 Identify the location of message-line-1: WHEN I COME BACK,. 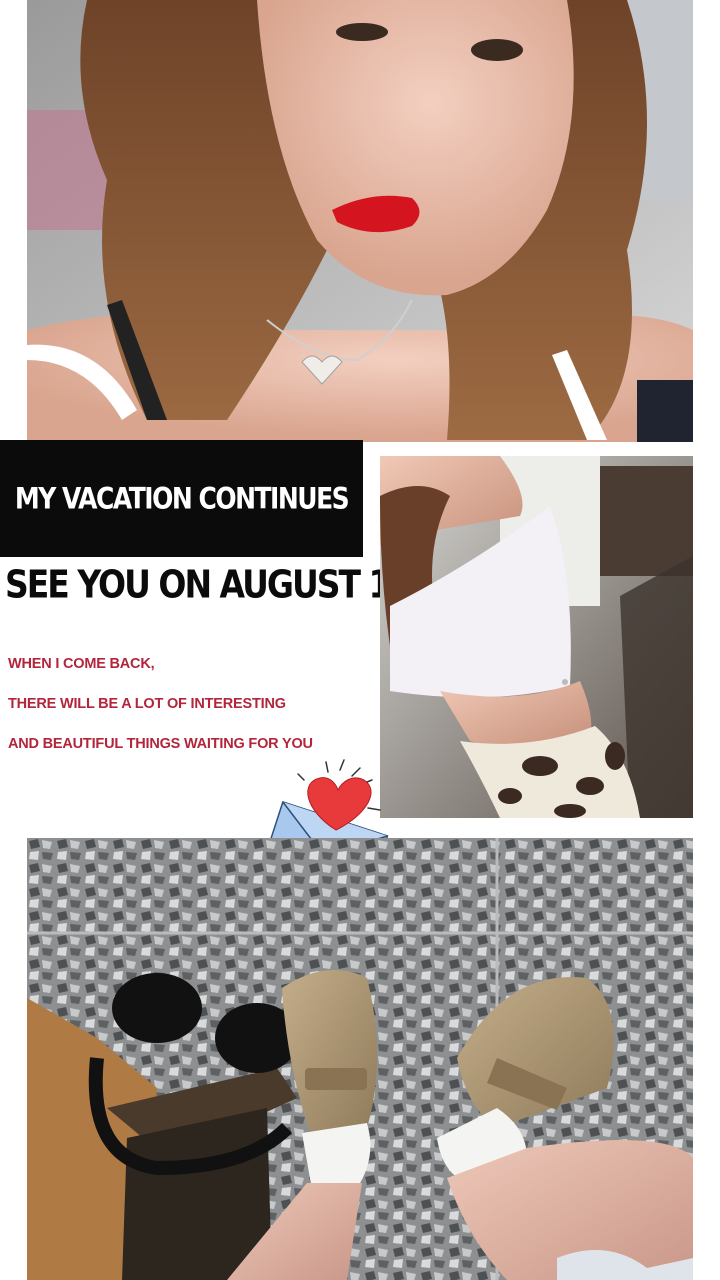
(81, 664).